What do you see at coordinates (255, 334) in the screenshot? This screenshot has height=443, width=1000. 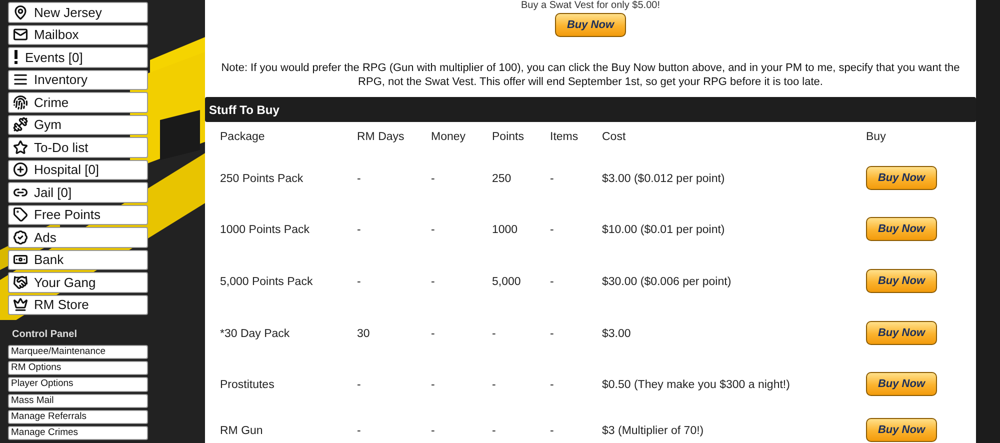 I see `table-cell: *30 Day Pack` at bounding box center [255, 334].